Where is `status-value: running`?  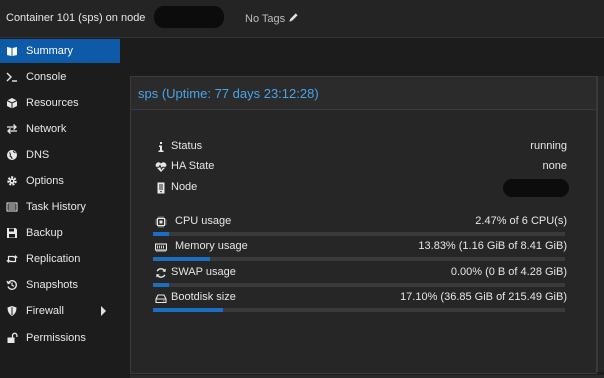
status-value: running is located at coordinates (548, 146).